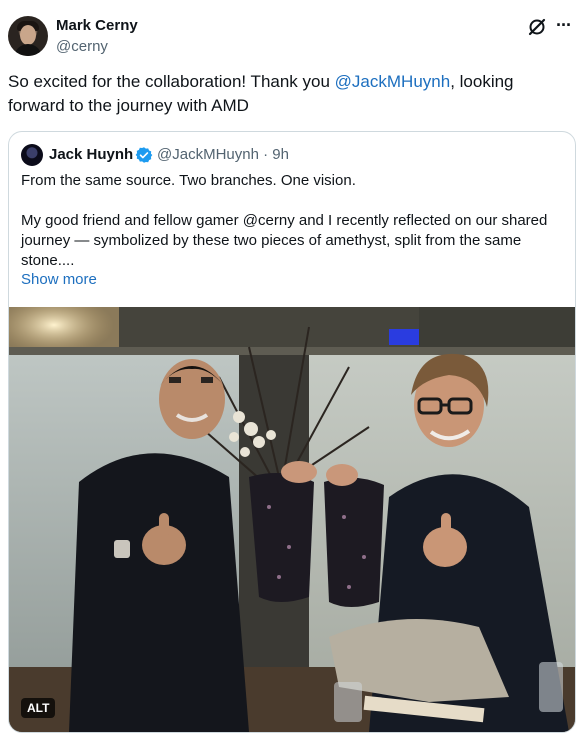 This screenshot has height=739, width=585. What do you see at coordinates (393, 81) in the screenshot?
I see `mention-link: @JackMHuynh` at bounding box center [393, 81].